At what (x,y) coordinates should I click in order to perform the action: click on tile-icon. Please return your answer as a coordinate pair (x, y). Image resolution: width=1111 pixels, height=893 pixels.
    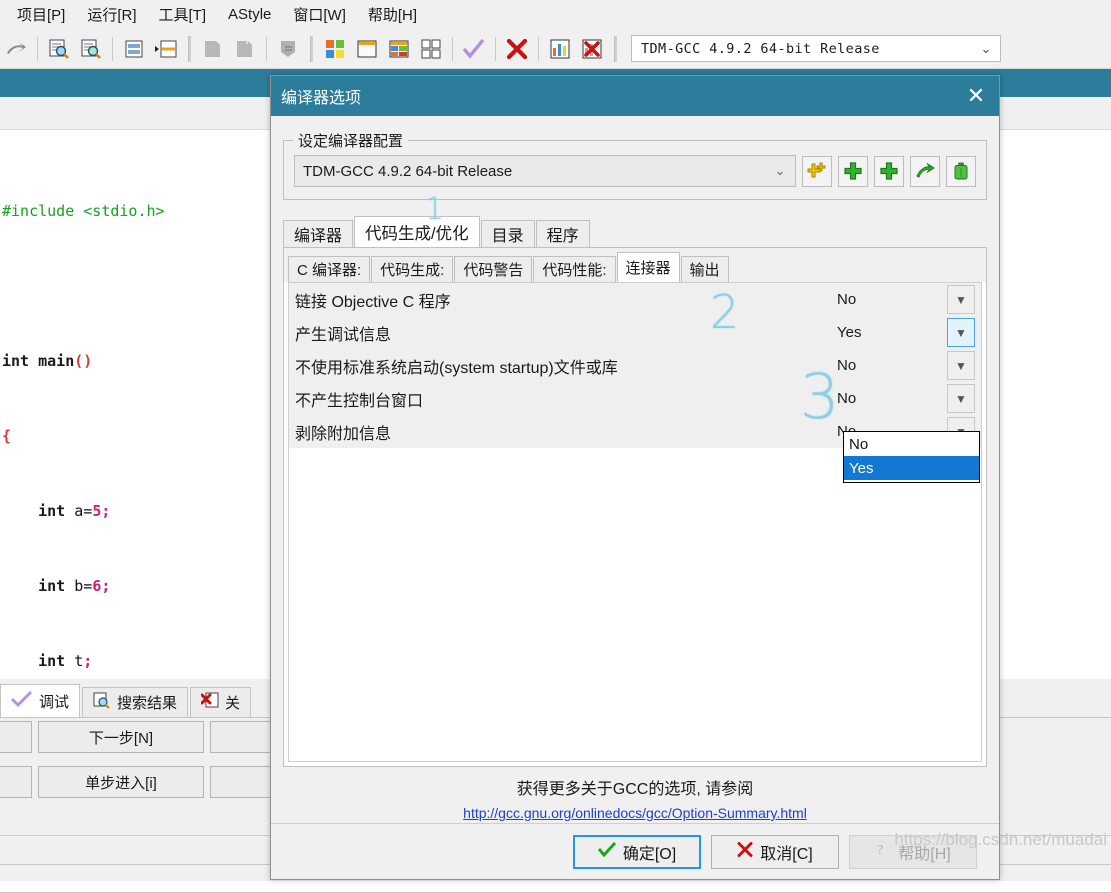
    Looking at the image, I should click on (335, 49).